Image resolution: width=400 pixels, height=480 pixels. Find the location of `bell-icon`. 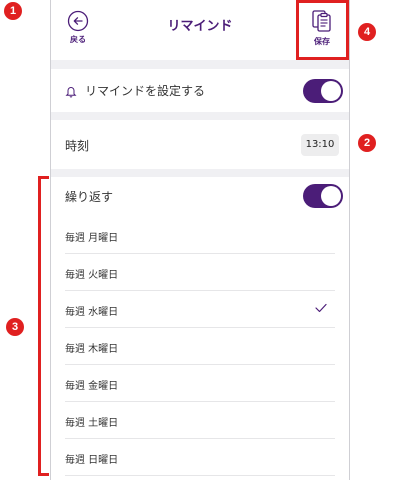

bell-icon is located at coordinates (71, 92).